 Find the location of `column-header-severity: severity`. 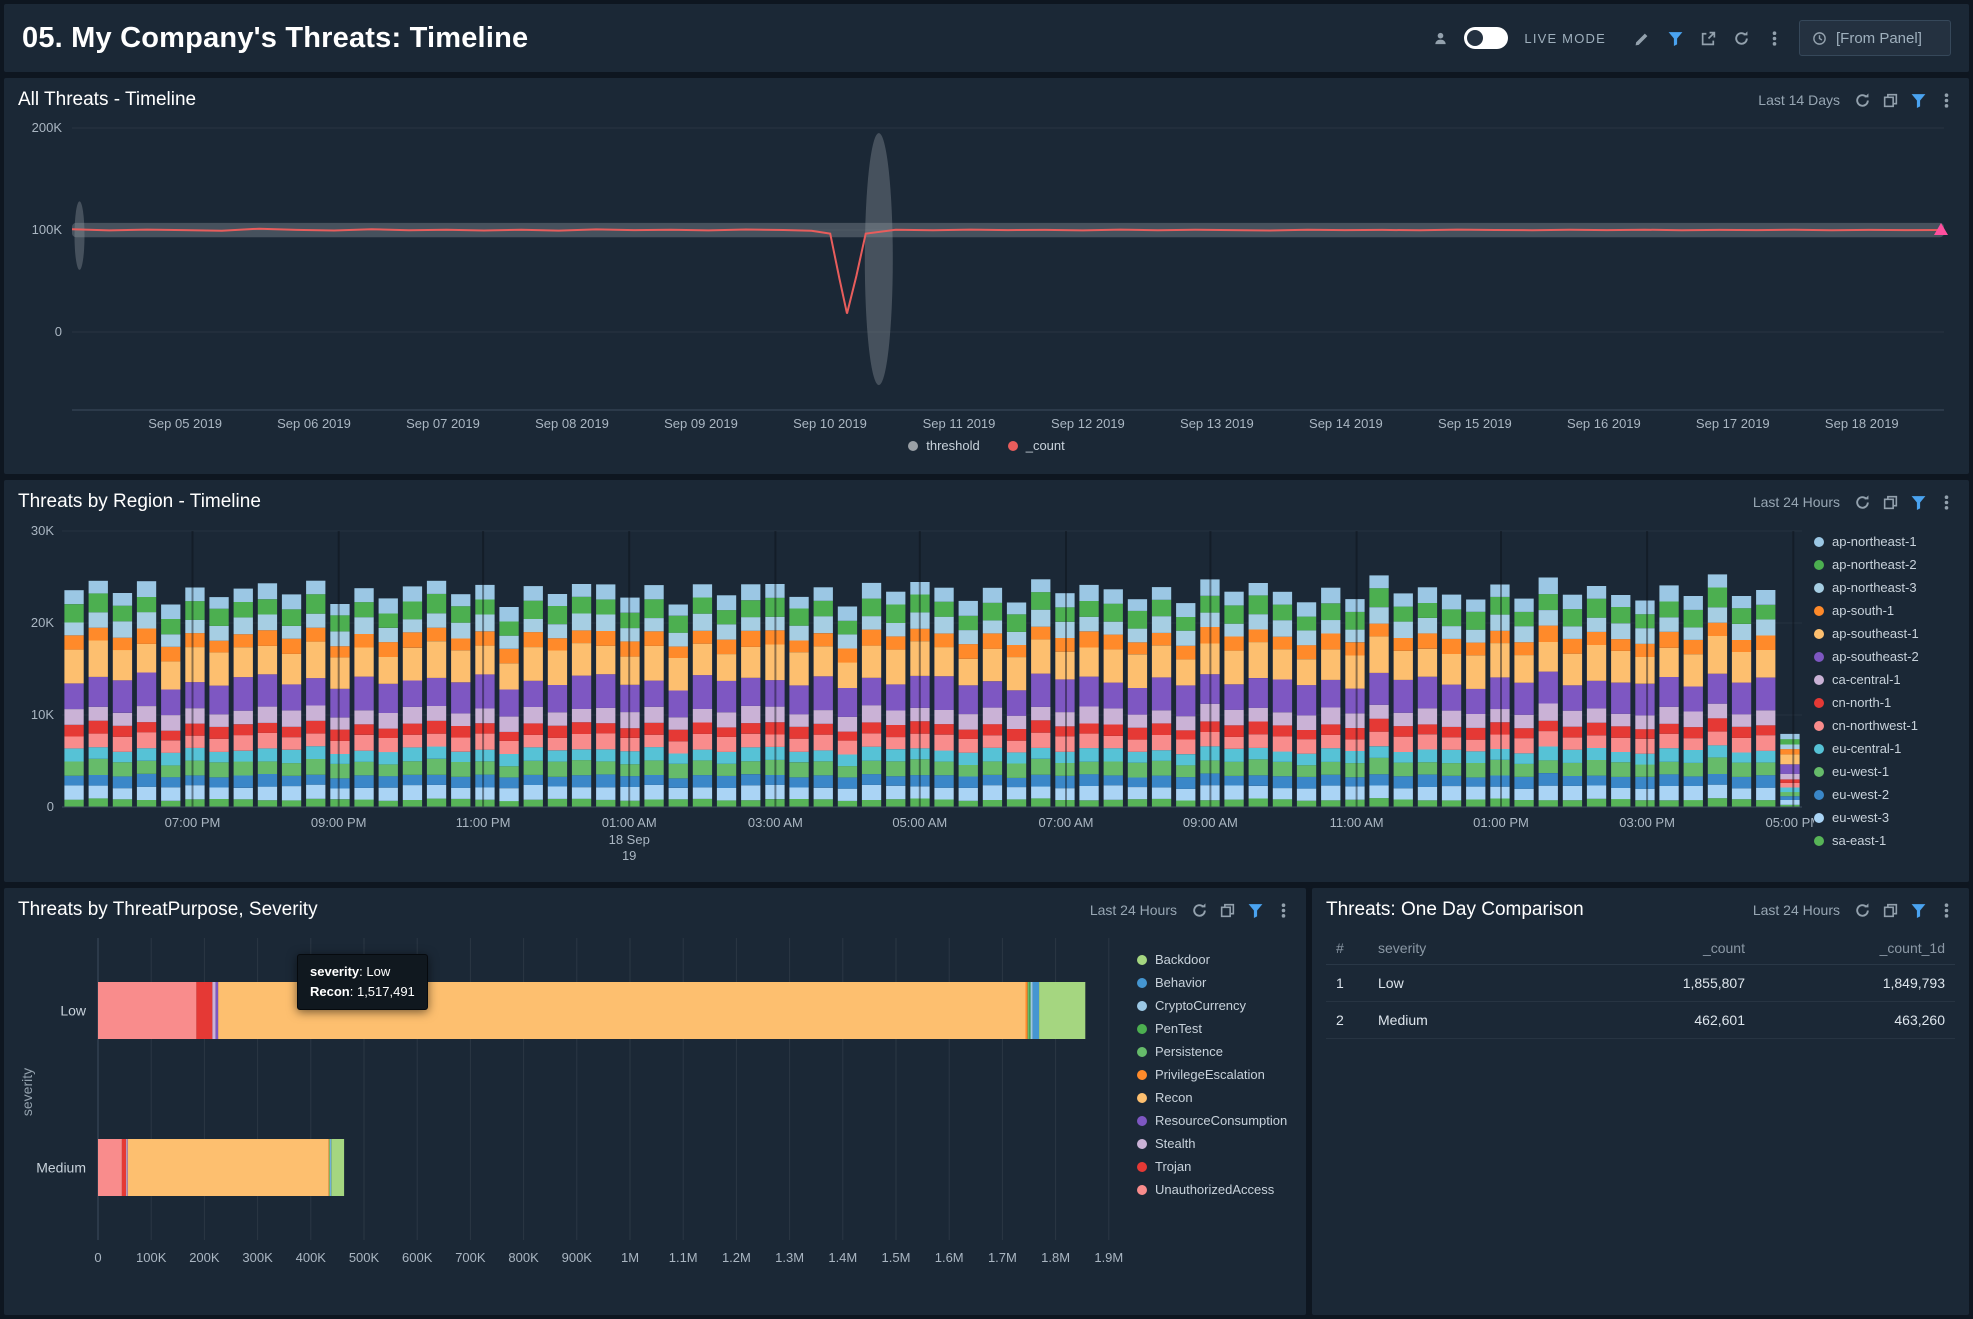

column-header-severity: severity is located at coordinates (1464, 948).